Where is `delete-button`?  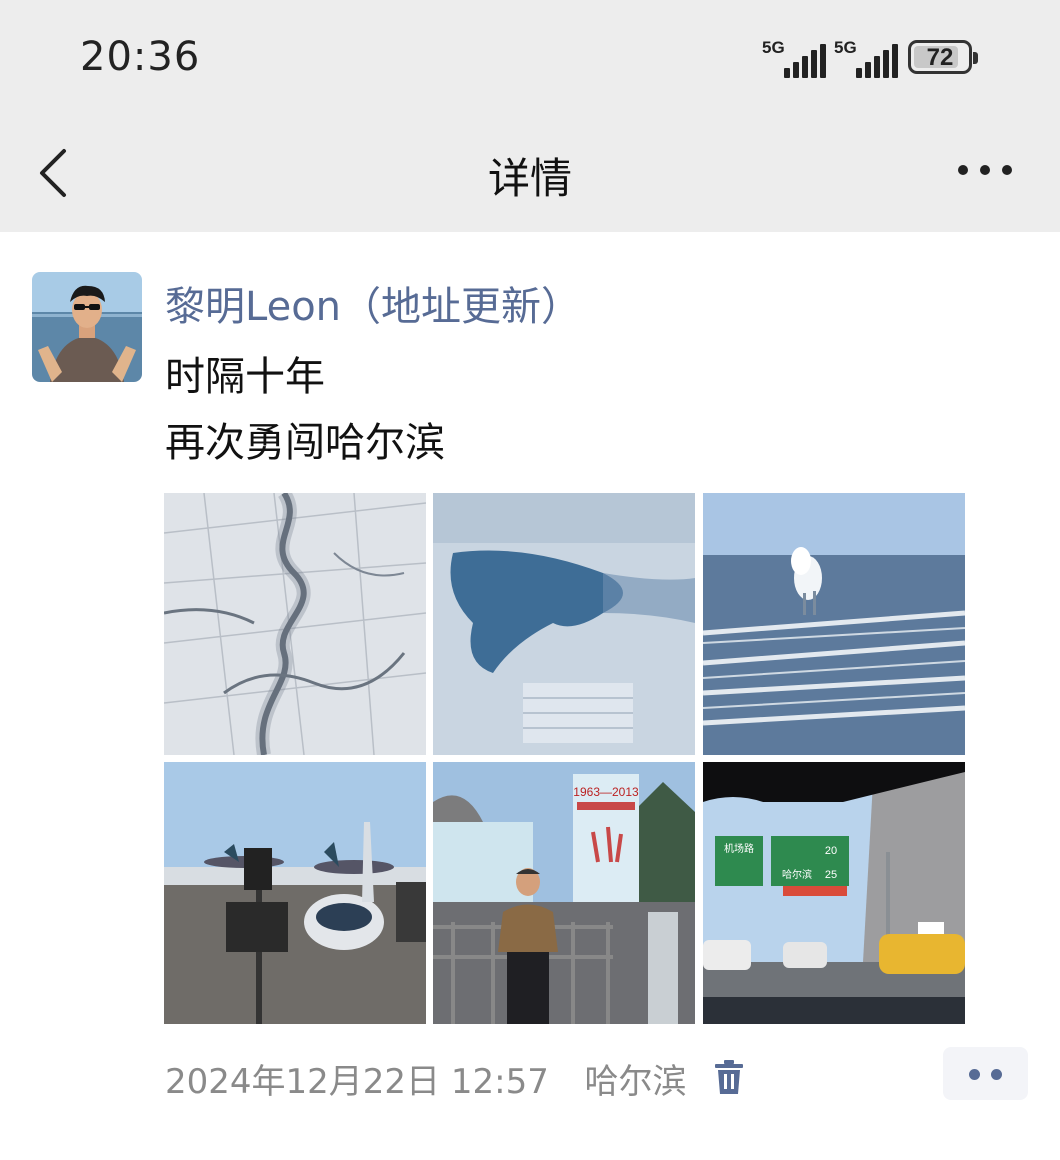
delete-button is located at coordinates (729, 1077).